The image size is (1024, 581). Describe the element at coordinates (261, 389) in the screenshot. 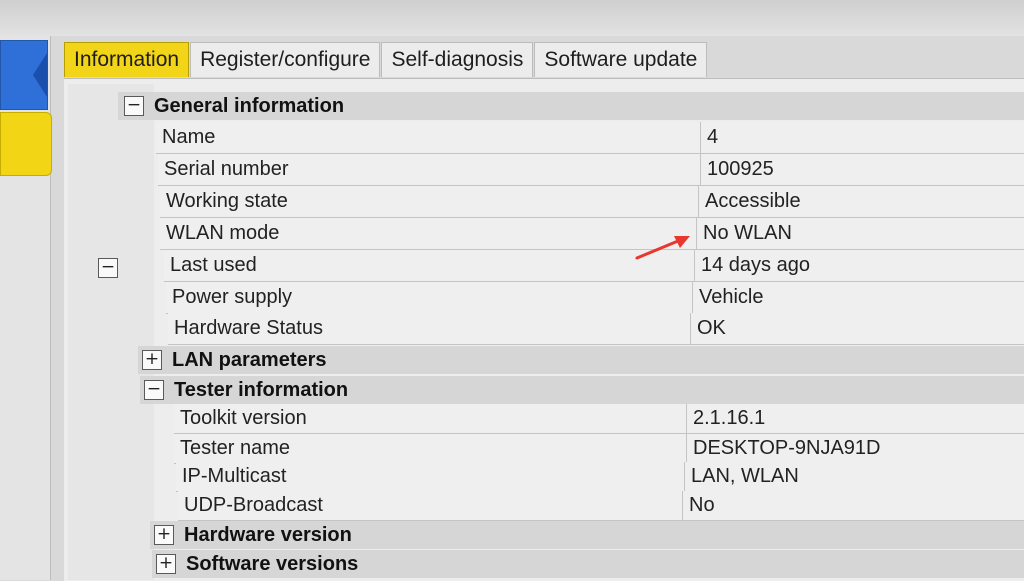

I see `section-title: Tester information` at that location.